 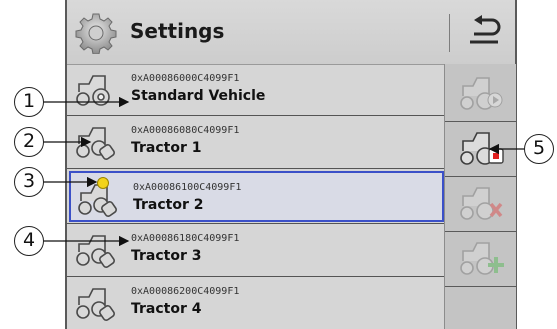 I want to click on callout-3: 3, so click(x=29, y=182).